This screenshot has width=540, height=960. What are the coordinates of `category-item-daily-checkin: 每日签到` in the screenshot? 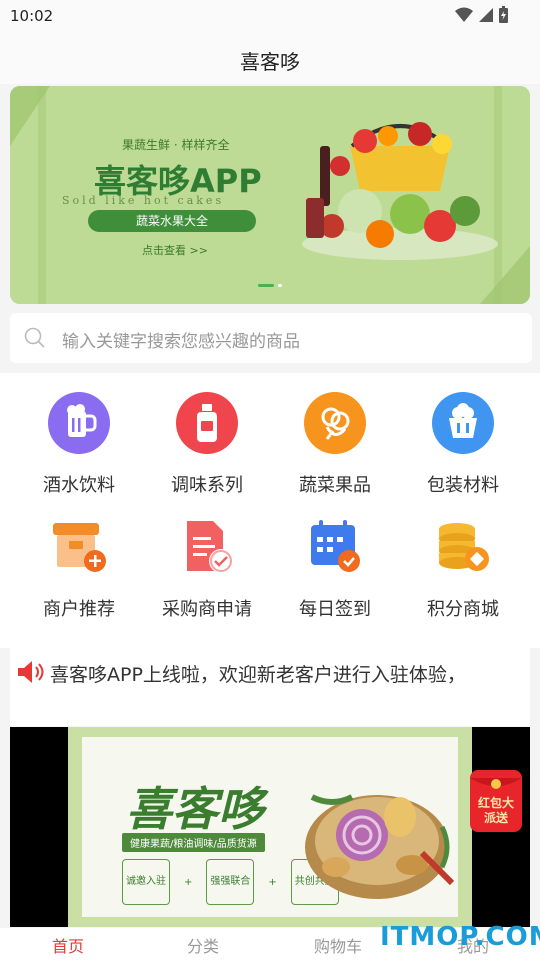 It's located at (335, 568).